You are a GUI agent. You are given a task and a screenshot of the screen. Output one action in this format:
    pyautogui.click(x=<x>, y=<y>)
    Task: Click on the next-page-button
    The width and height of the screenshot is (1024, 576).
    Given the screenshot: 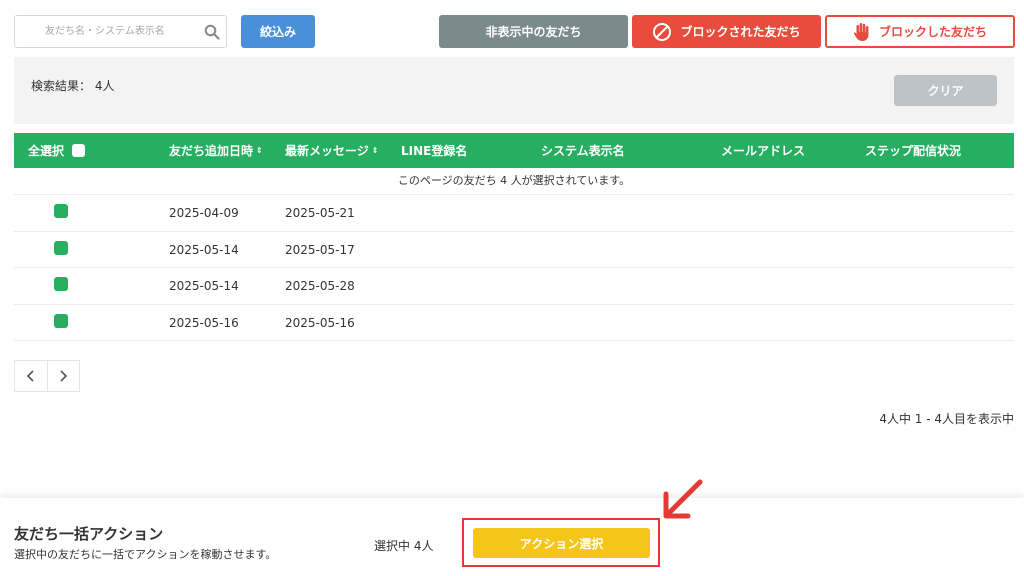 What is the action you would take?
    pyautogui.click(x=62, y=376)
    